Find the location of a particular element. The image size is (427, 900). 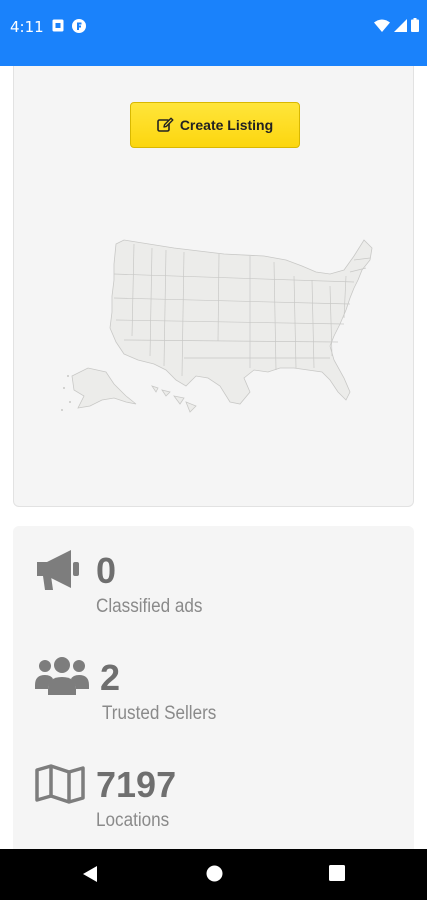

stat-value-classified-ads: 0 is located at coordinates (106, 570).